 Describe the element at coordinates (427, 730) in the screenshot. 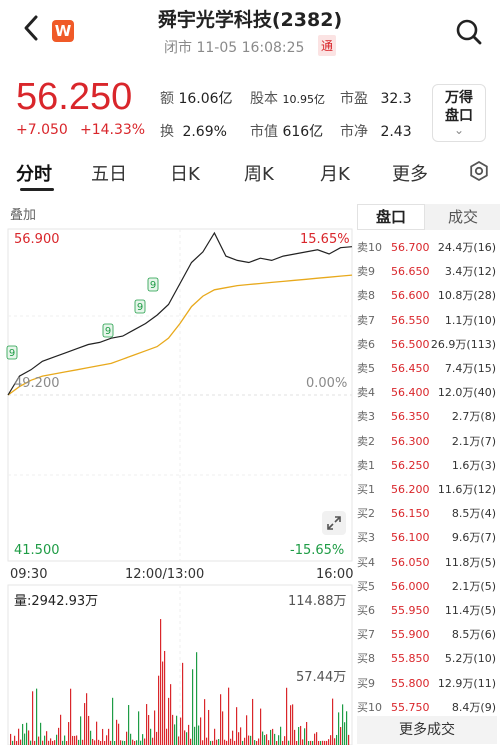

I see `more-trades-button: 更多成交` at that location.